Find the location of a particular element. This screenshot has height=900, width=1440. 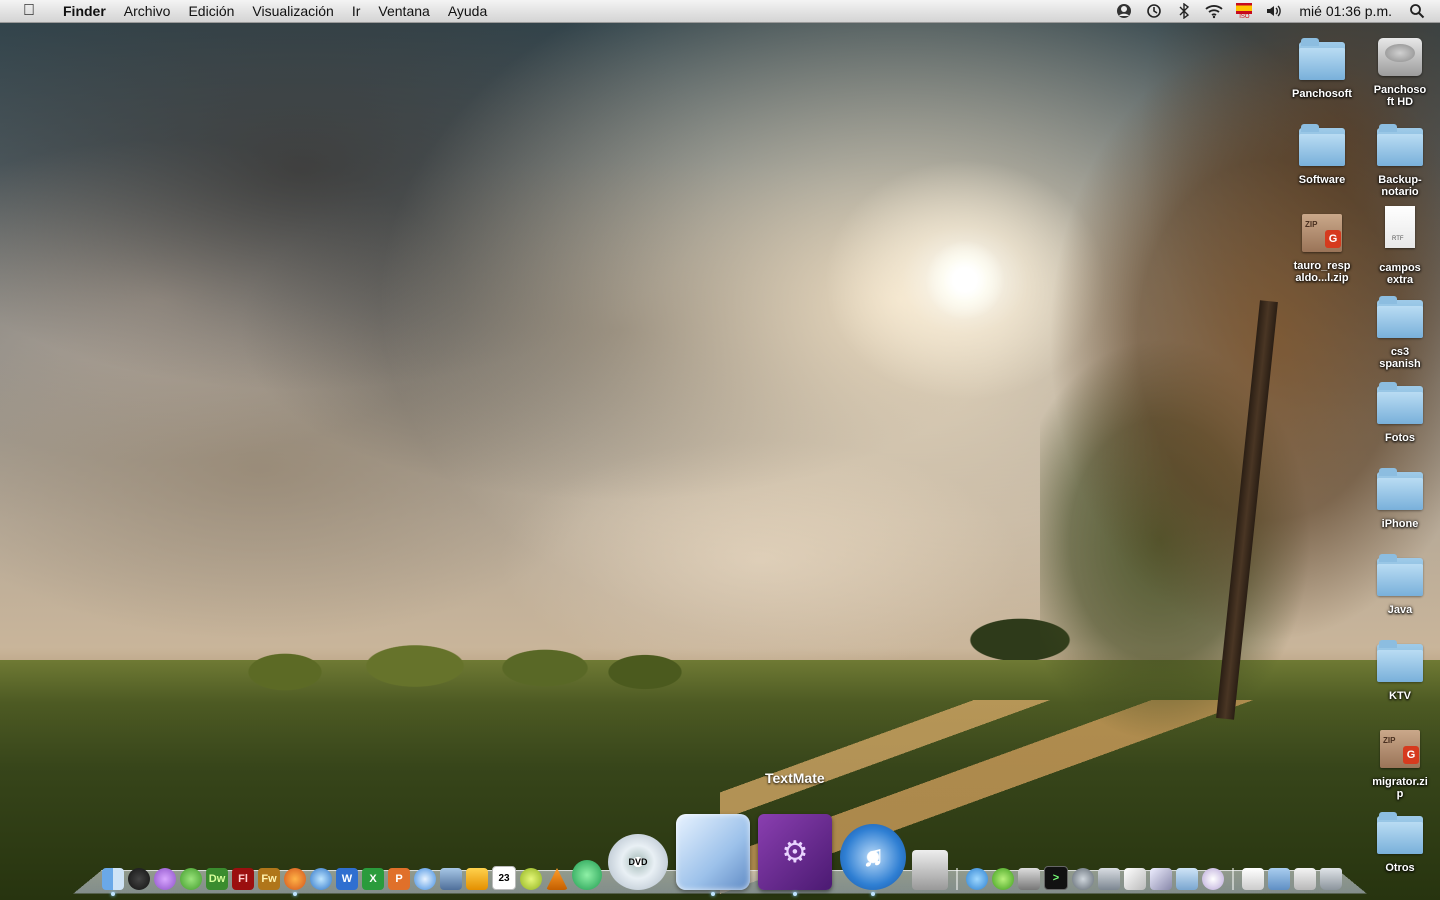

flag-label: ISO is located at coordinates (1244, 17).